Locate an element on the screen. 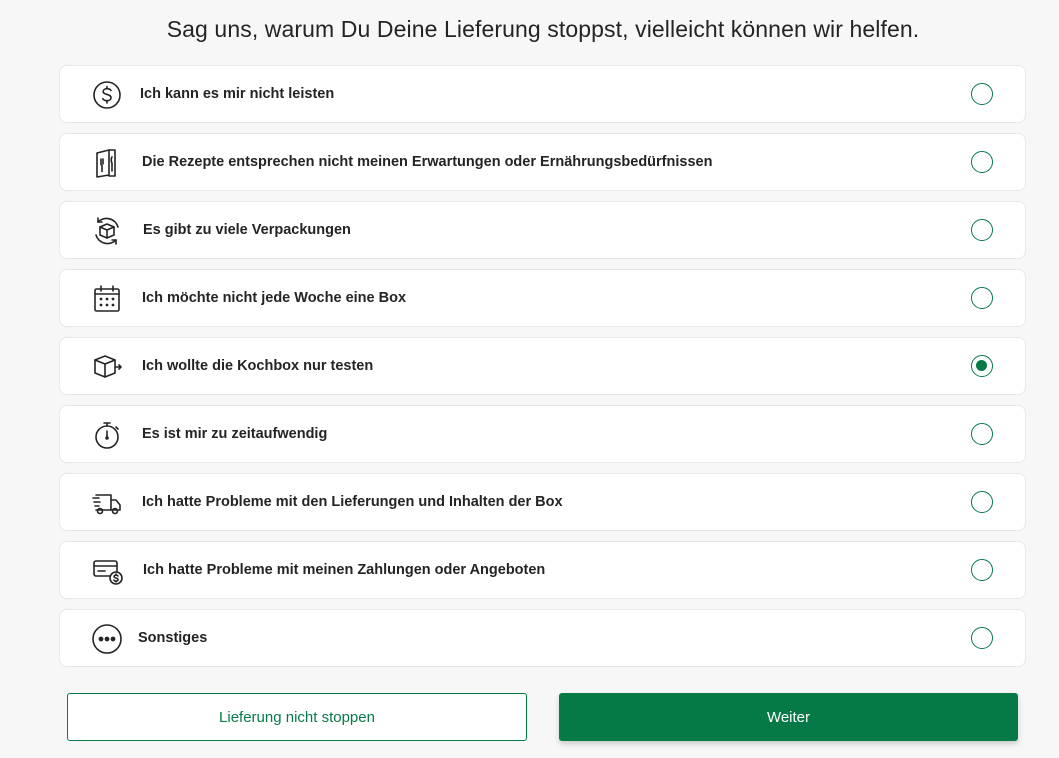 The height and width of the screenshot is (758, 1059). continue-button: Weiter is located at coordinates (788, 717).